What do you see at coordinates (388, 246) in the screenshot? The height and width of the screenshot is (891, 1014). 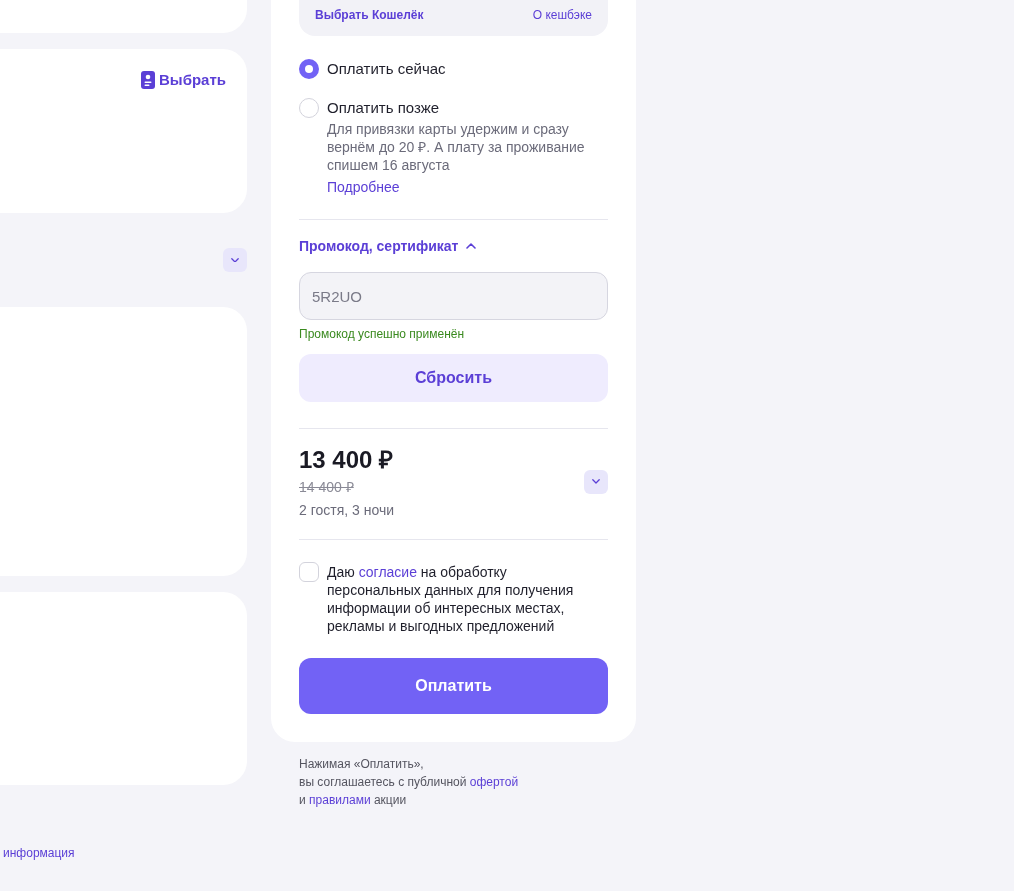 I see `promo-toggle: Промокод, сертификат` at bounding box center [388, 246].